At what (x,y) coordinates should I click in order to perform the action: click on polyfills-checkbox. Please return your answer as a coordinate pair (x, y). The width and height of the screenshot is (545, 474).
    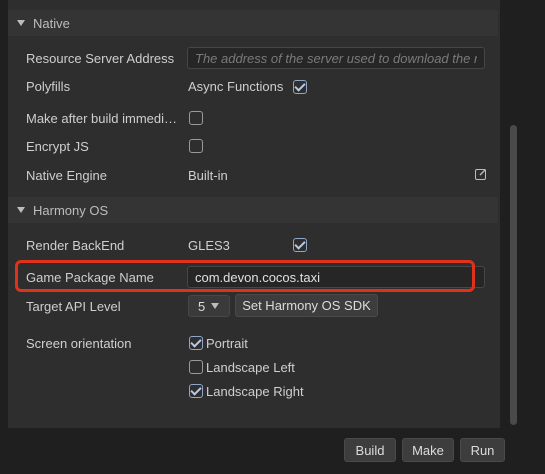
    Looking at the image, I should click on (300, 87).